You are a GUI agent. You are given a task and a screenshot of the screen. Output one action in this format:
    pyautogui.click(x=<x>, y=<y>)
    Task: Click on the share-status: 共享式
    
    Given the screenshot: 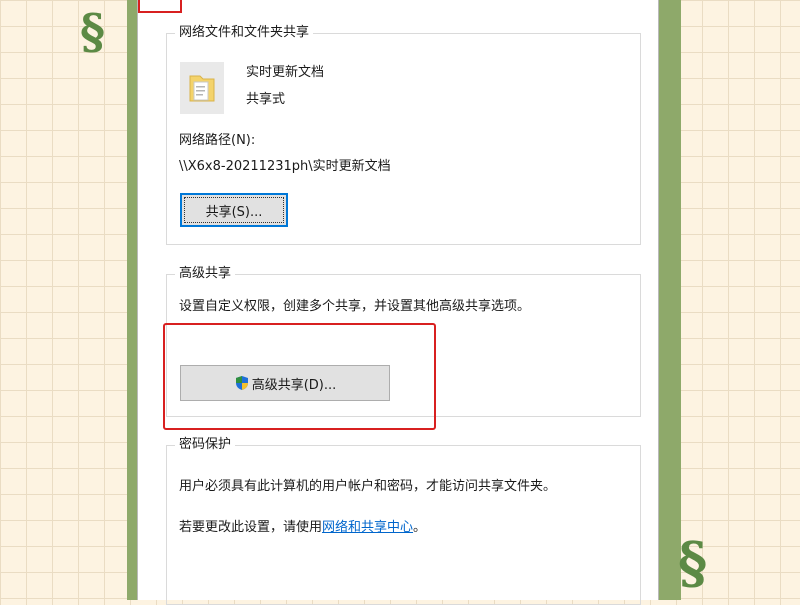 What is the action you would take?
    pyautogui.click(x=266, y=99)
    